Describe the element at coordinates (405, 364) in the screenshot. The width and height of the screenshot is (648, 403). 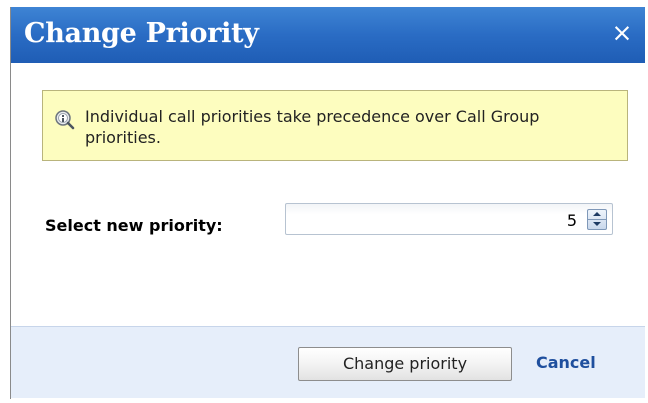
I see `change-priority-button: Change priority` at that location.